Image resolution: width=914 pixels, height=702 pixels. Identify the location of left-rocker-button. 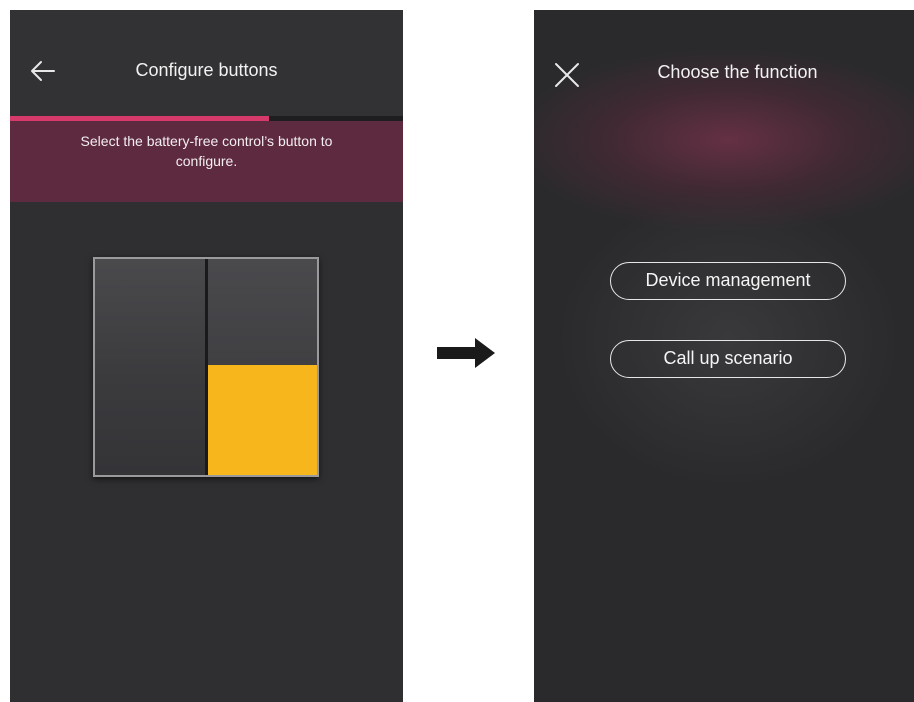
(151, 367).